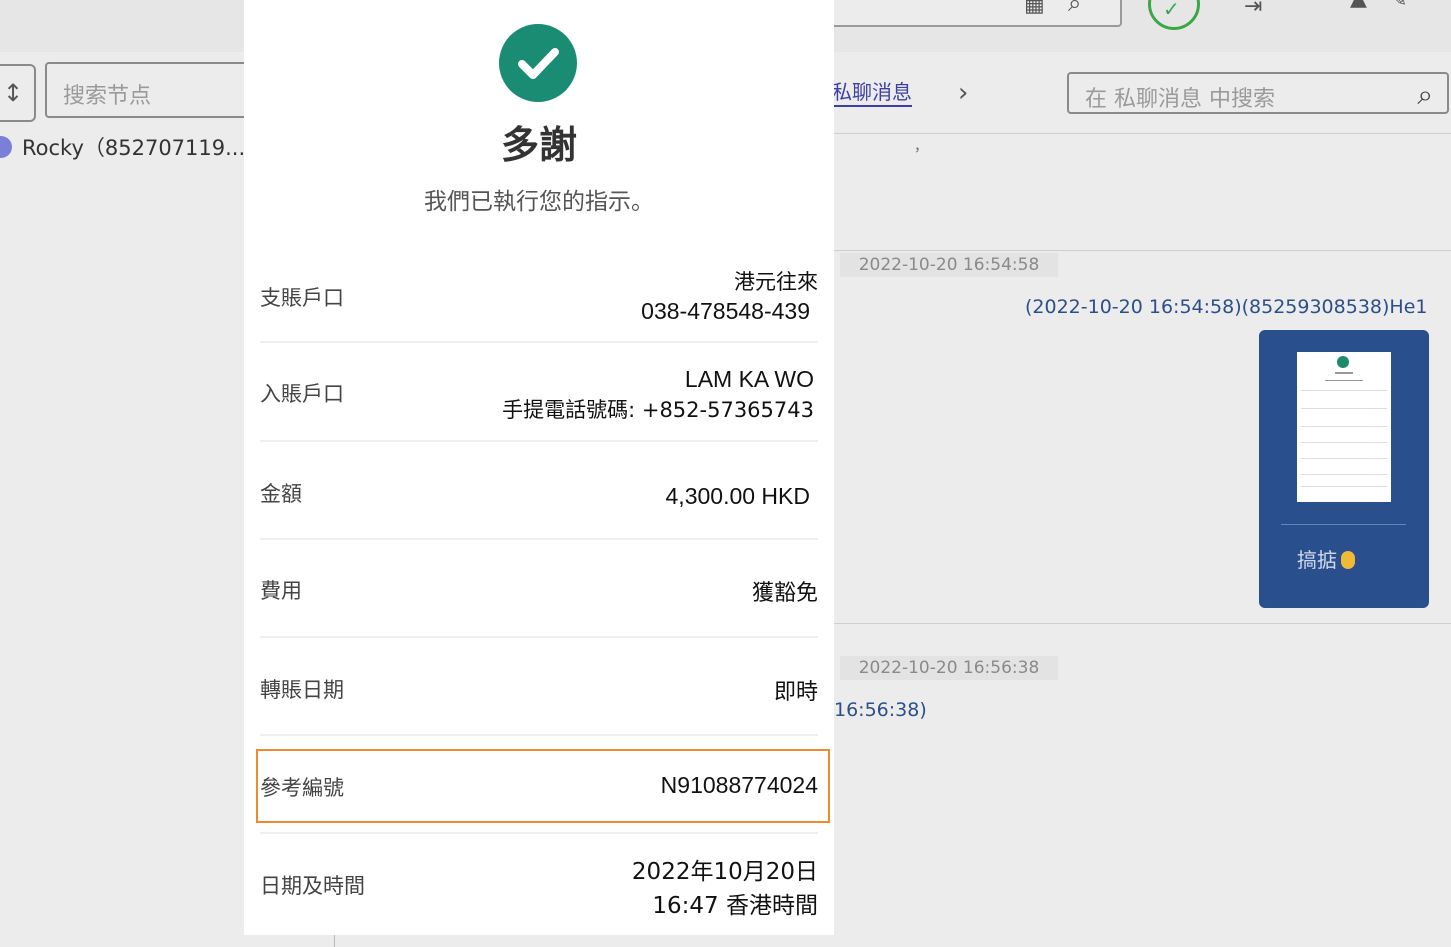 The height and width of the screenshot is (947, 1451). What do you see at coordinates (538, 63) in the screenshot?
I see `check-circle-icon` at bounding box center [538, 63].